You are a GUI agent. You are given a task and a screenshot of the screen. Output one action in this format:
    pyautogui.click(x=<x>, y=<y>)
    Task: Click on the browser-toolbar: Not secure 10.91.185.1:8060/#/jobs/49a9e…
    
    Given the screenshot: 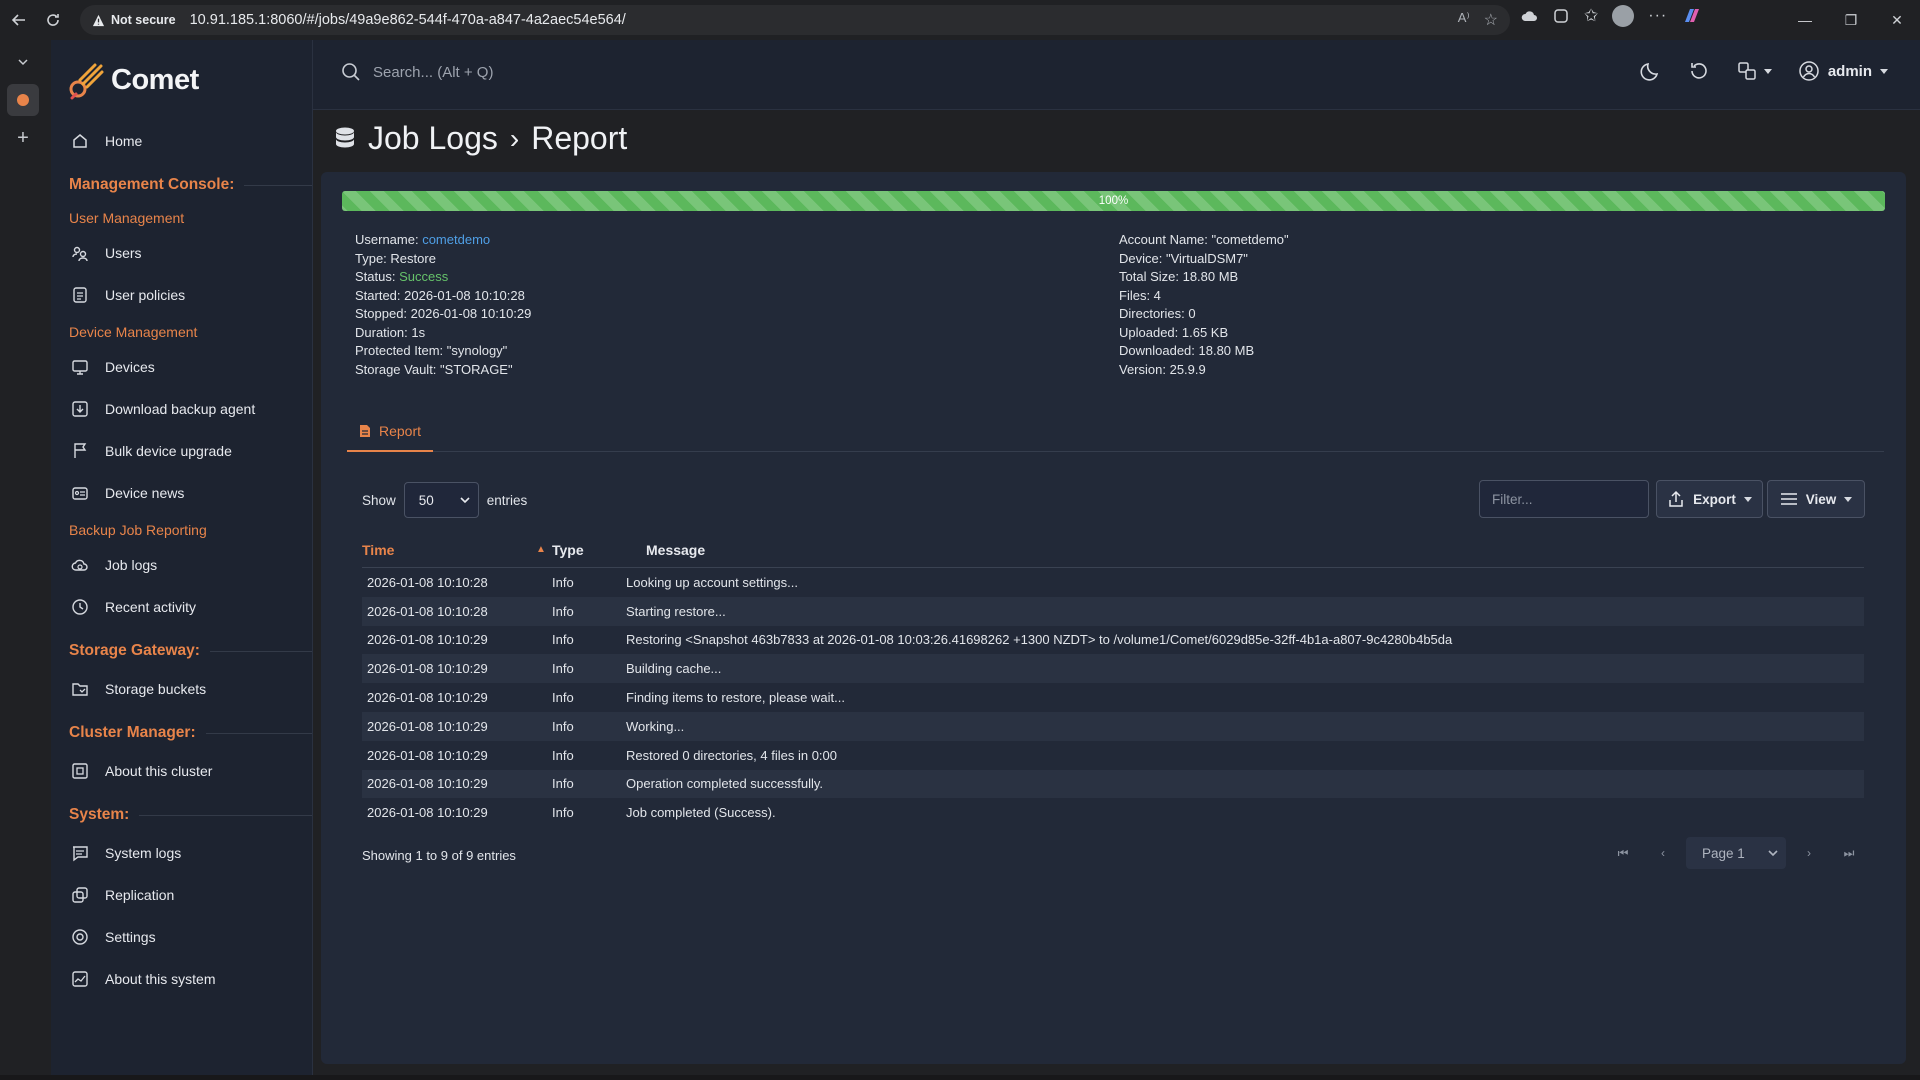 What is the action you would take?
    pyautogui.click(x=960, y=20)
    